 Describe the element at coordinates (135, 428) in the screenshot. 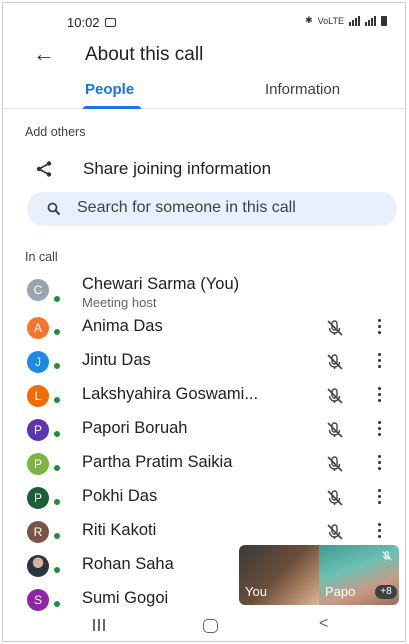

I see `participant-name: Papori Boruah` at that location.